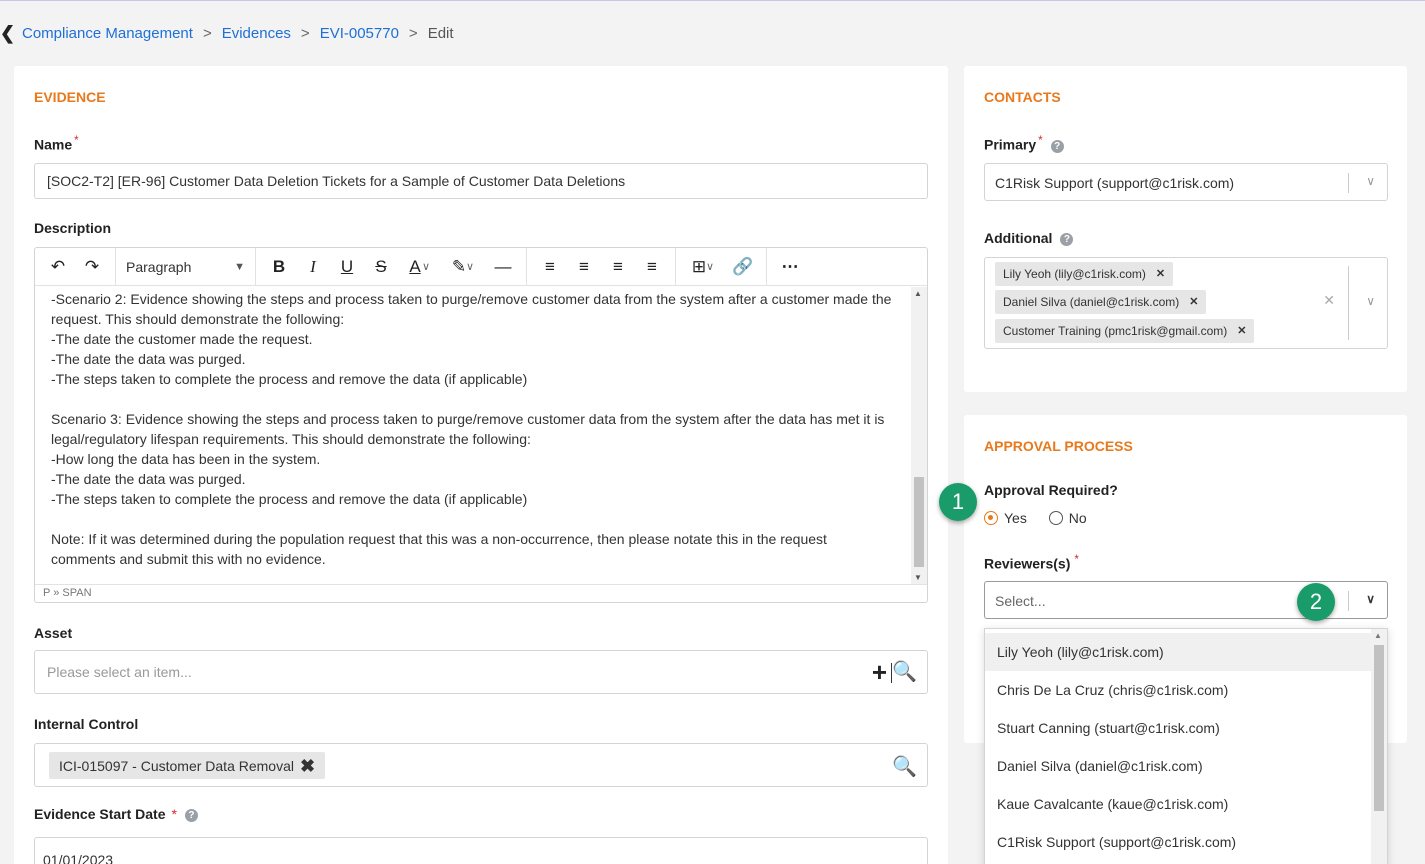  What do you see at coordinates (481, 672) in the screenshot?
I see `asset-input: Please select an item... + 🔍` at bounding box center [481, 672].